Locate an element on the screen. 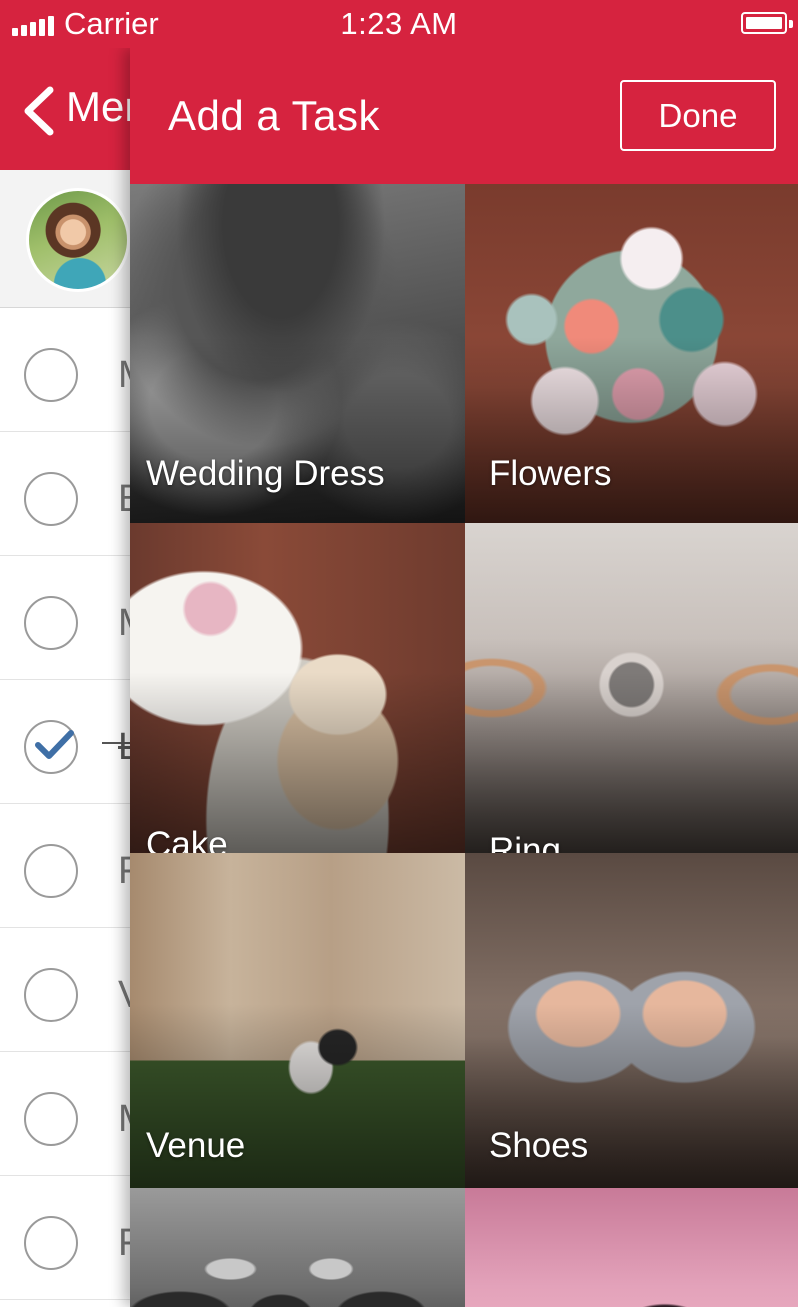  category-tile-sunset is located at coordinates (631, 1247).